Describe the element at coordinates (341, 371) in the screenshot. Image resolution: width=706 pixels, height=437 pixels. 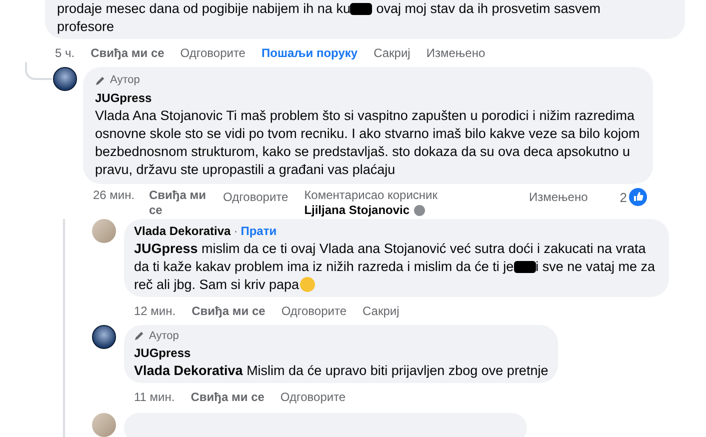
I see `comment-text: Vlada Dekorativa Mislim da će upravo biti prijavljen zbog ove pretnje` at that location.